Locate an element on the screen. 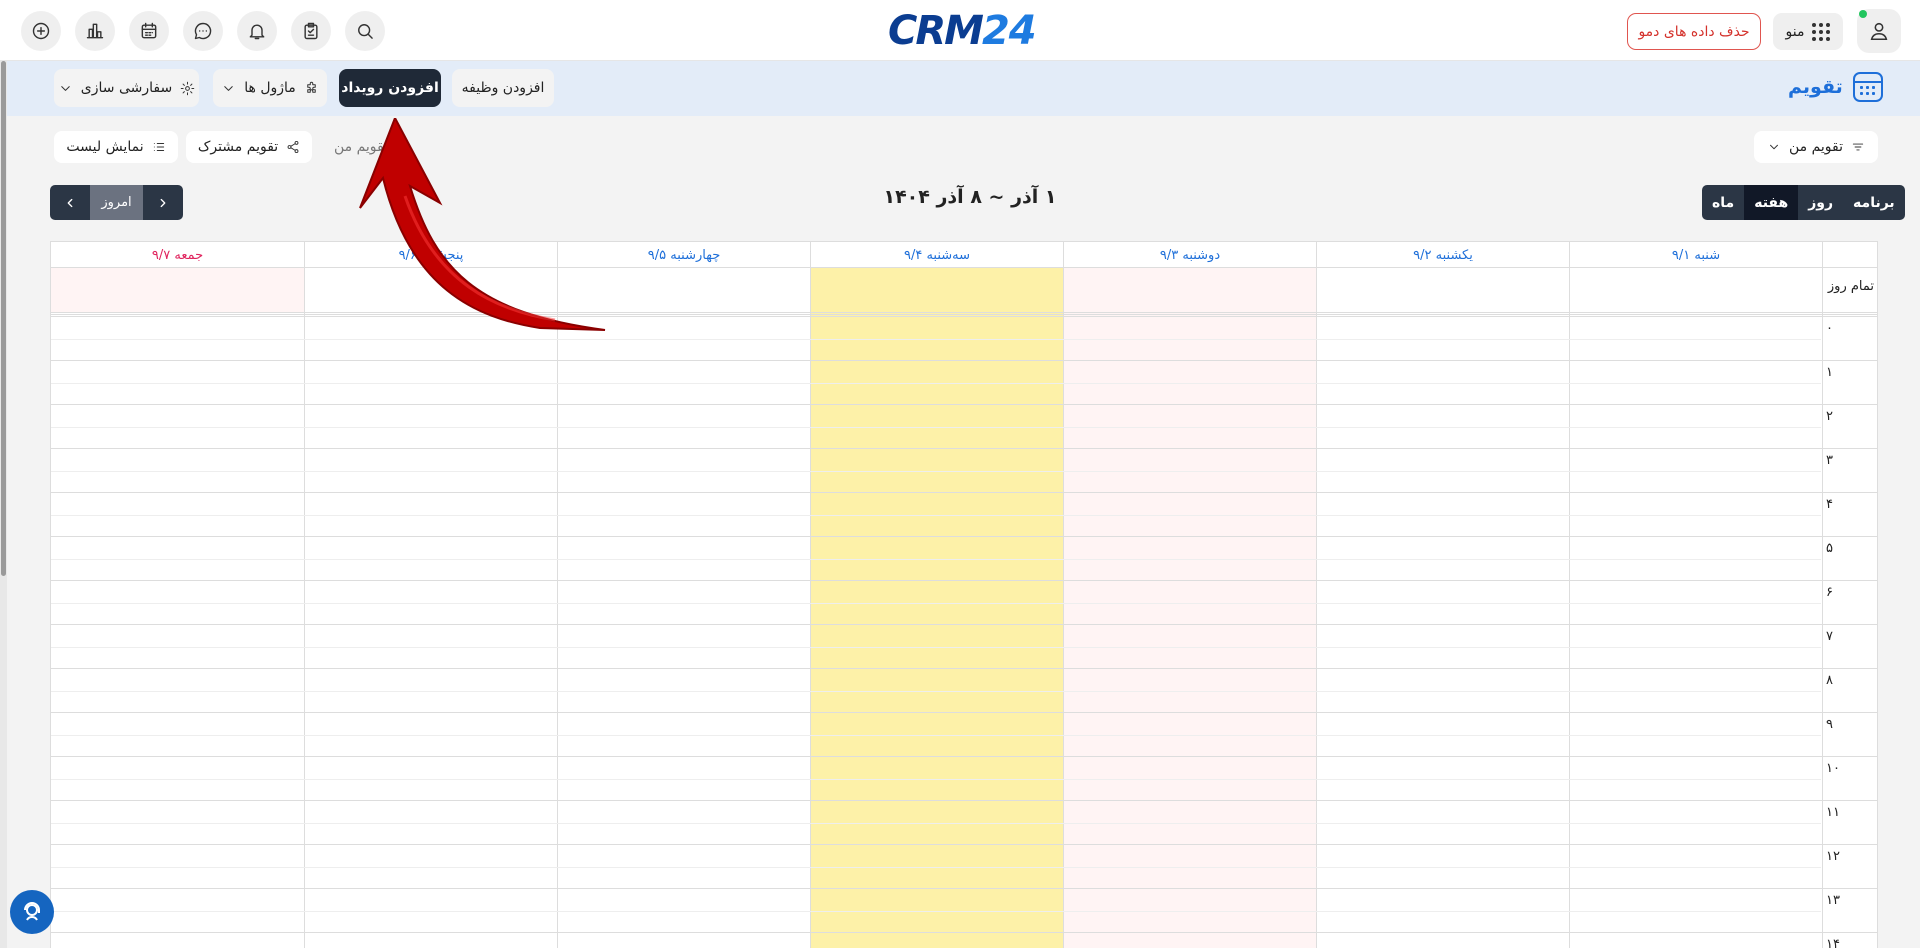 This screenshot has width=1920, height=948. chevron-right-icon is located at coordinates (163, 202).